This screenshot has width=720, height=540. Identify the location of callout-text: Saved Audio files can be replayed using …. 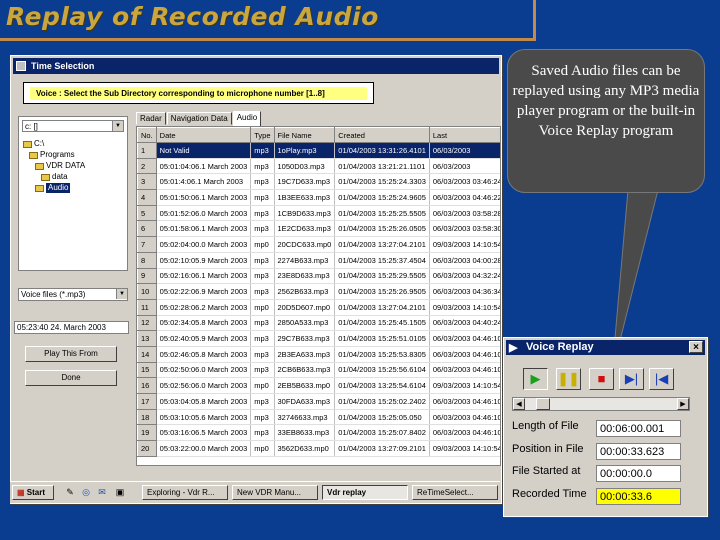
(606, 101).